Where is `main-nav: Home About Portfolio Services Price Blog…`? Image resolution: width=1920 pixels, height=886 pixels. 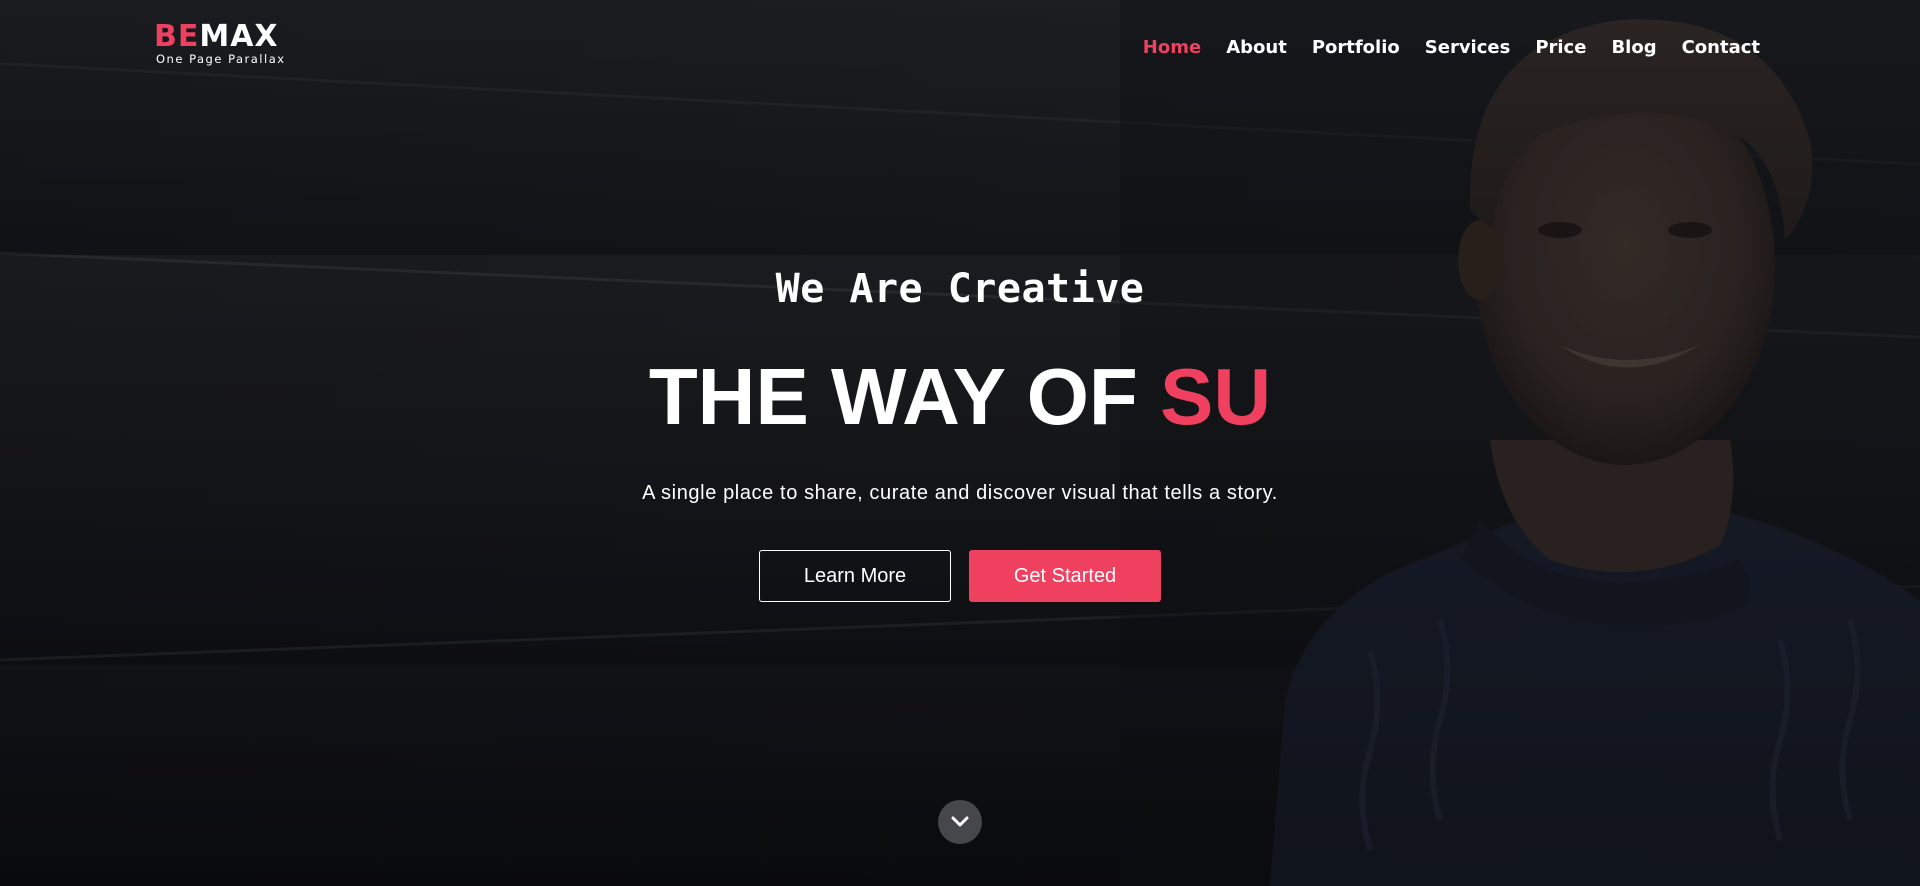
main-nav: Home About Portfolio Services Price Blog… is located at coordinates (1451, 47).